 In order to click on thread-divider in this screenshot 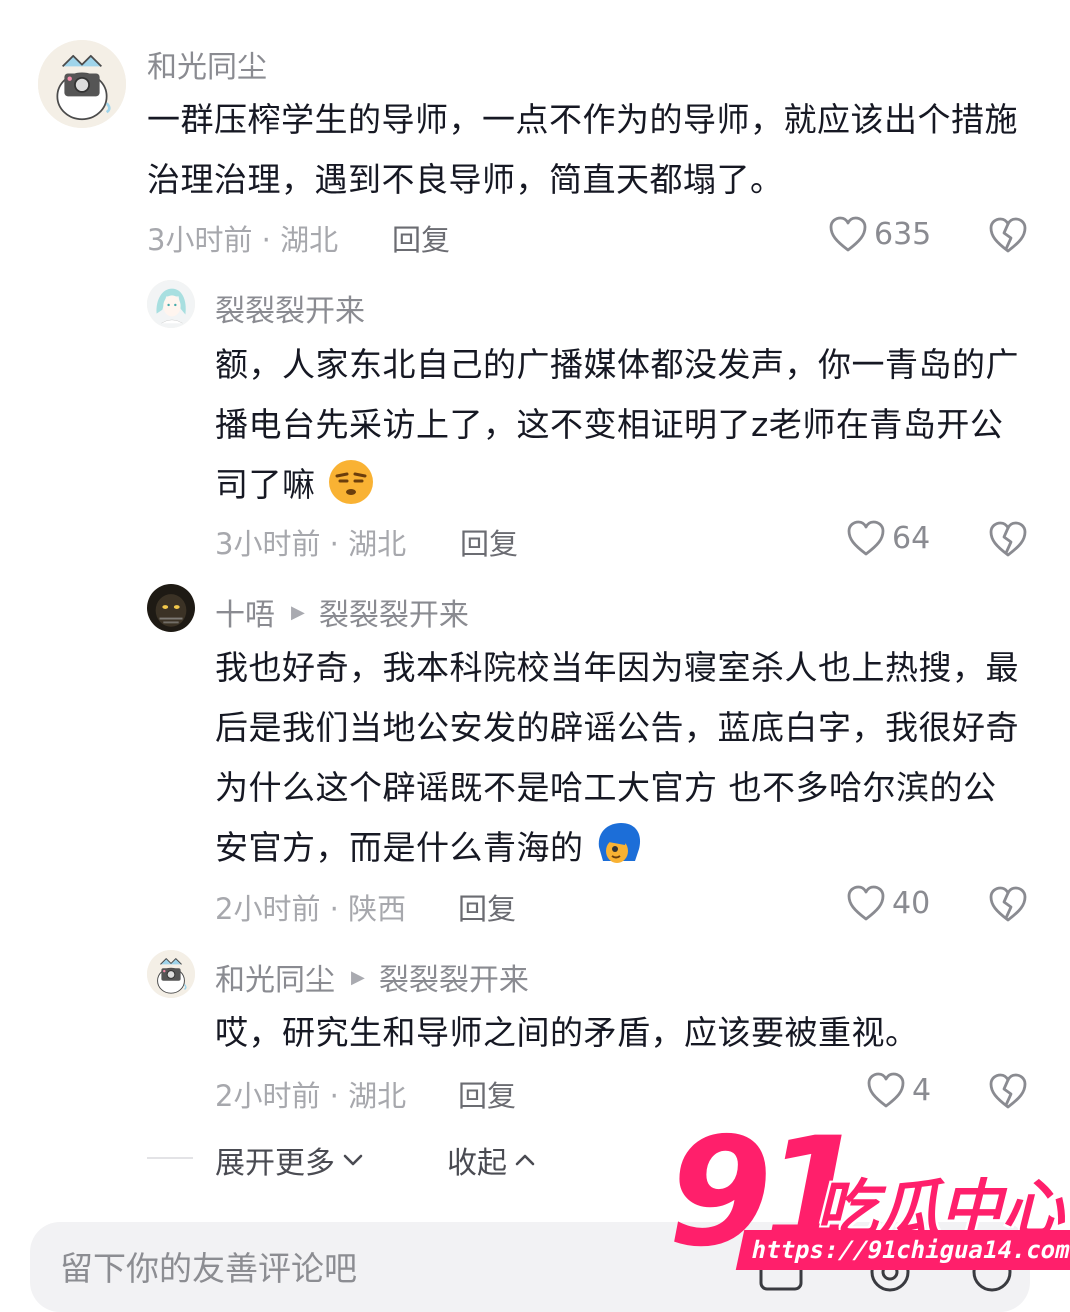, I will do `click(170, 1158)`.